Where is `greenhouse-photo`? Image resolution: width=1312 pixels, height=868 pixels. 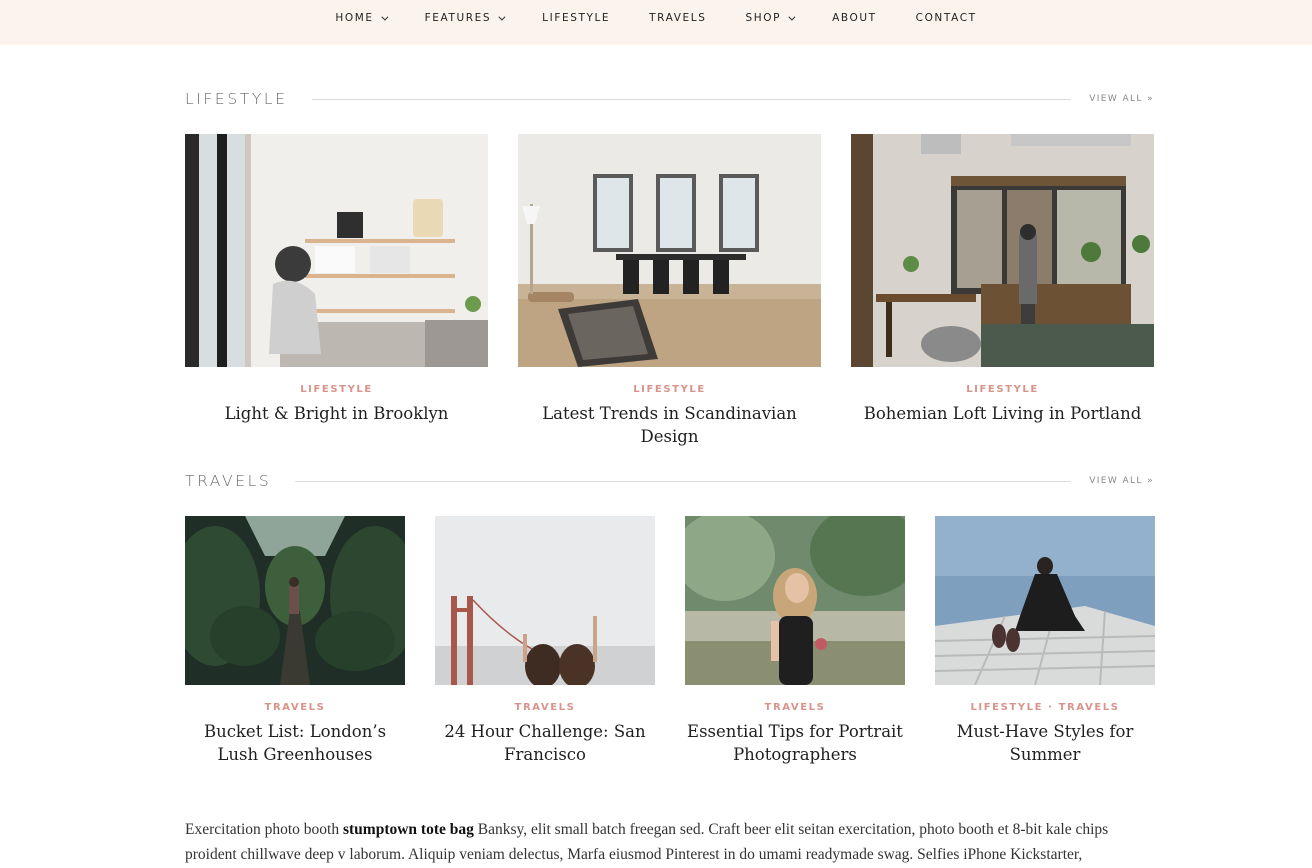 greenhouse-photo is located at coordinates (295, 600).